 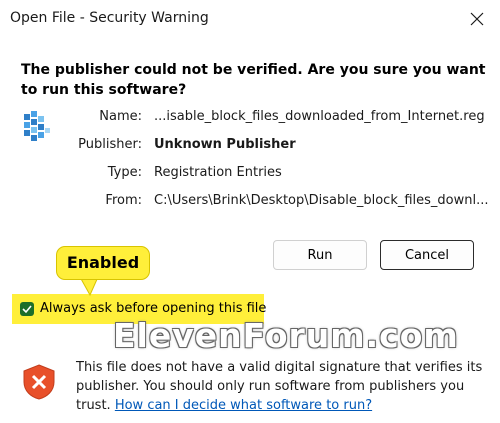 What do you see at coordinates (109, 18) in the screenshot?
I see `window-title: Open File - Security Warning` at bounding box center [109, 18].